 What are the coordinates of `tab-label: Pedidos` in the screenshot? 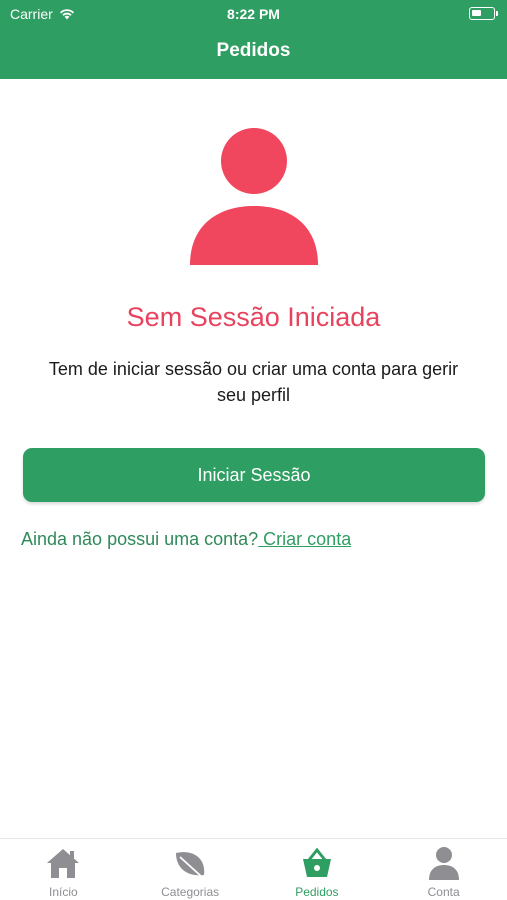 It's located at (317, 892).